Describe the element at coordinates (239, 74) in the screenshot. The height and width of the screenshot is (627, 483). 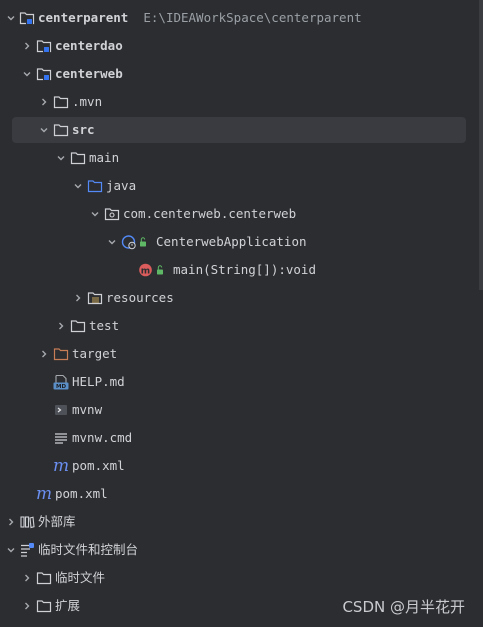
I see `tree-item-centerweb: centerweb` at that location.